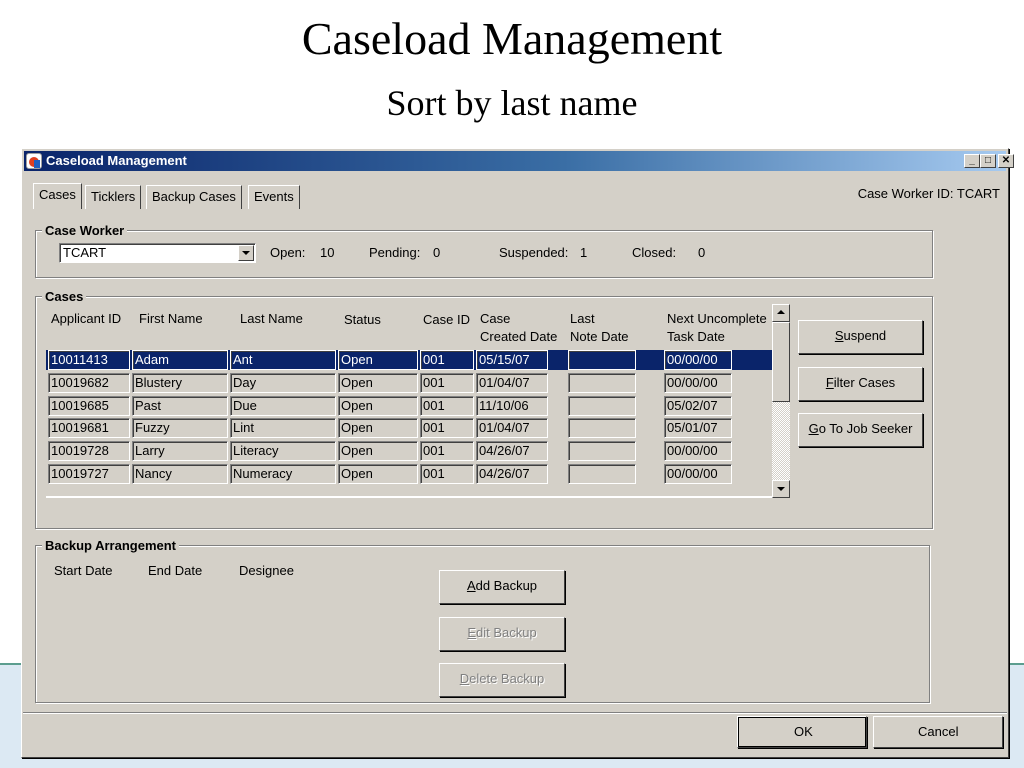 This screenshot has height=768, width=1024. I want to click on cell-last-name: Due, so click(283, 406).